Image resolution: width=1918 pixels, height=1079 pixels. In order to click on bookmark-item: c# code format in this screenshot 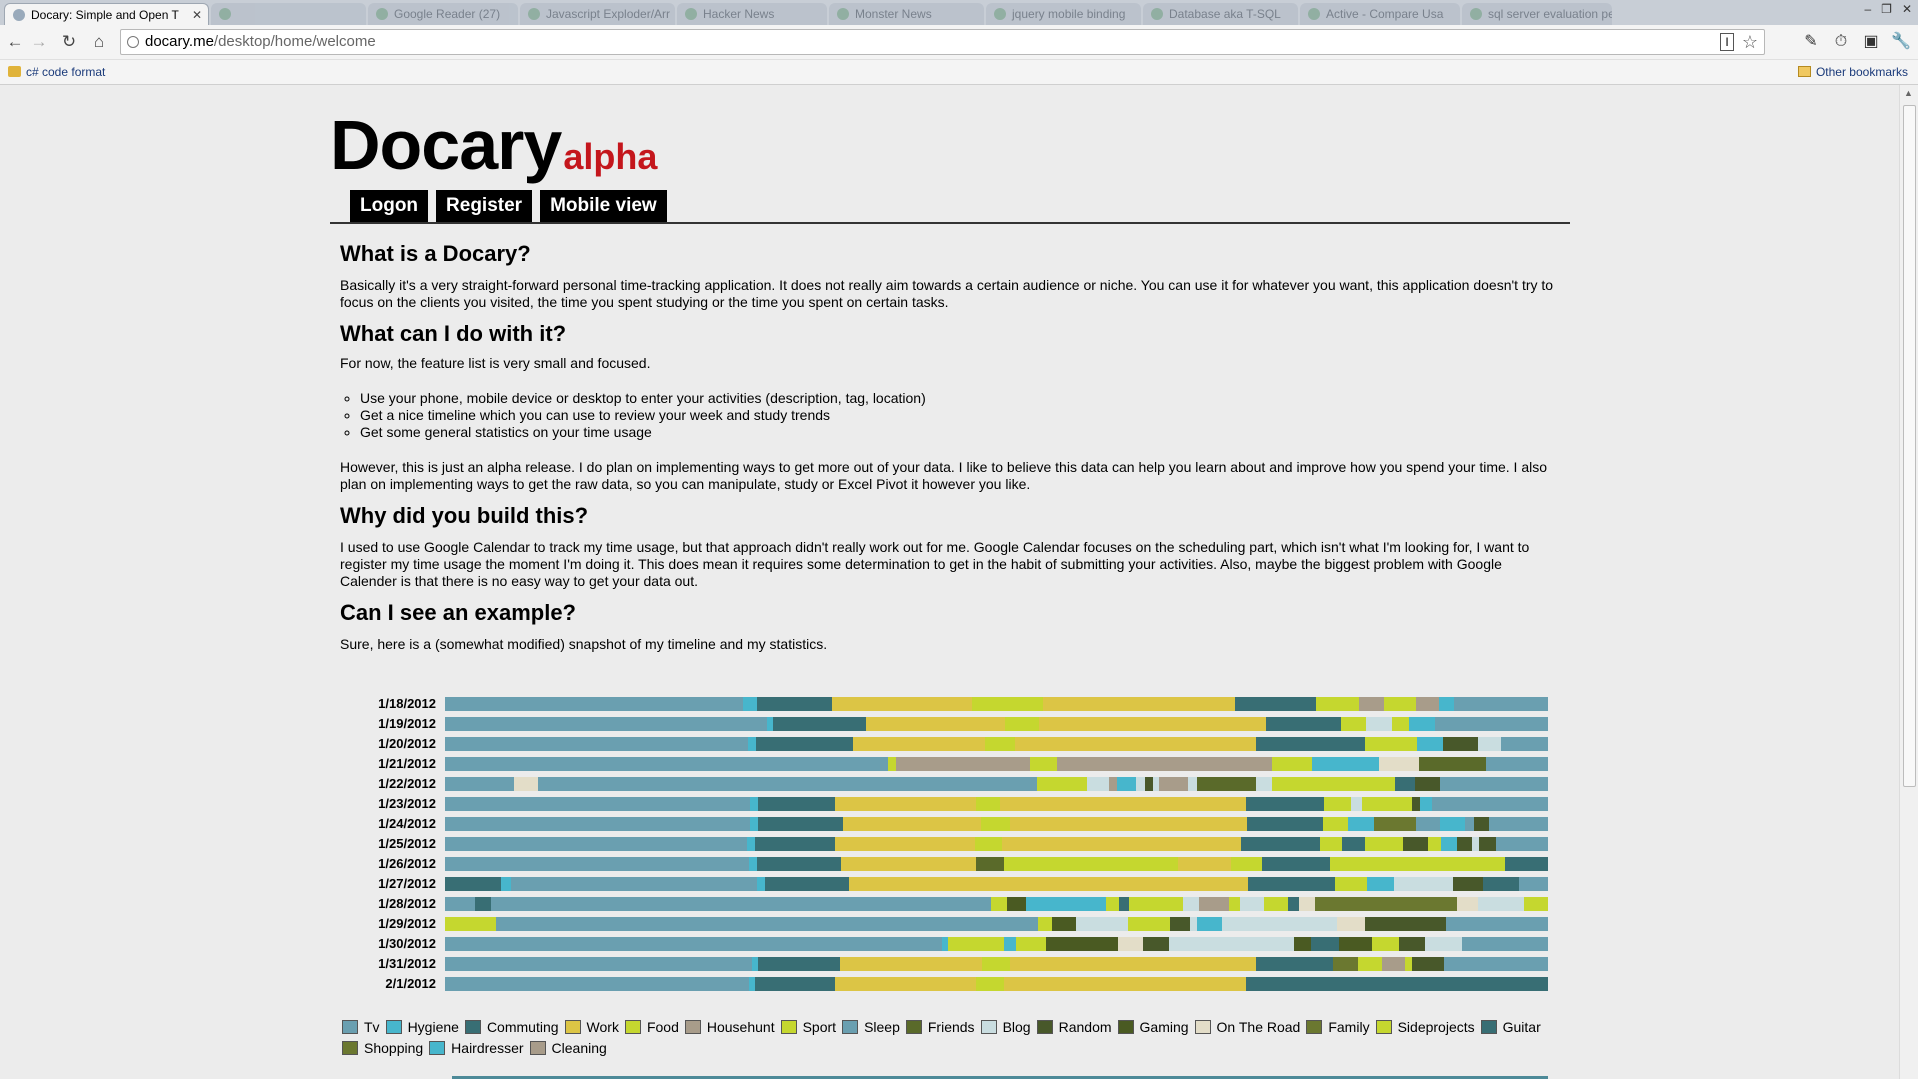, I will do `click(56, 72)`.